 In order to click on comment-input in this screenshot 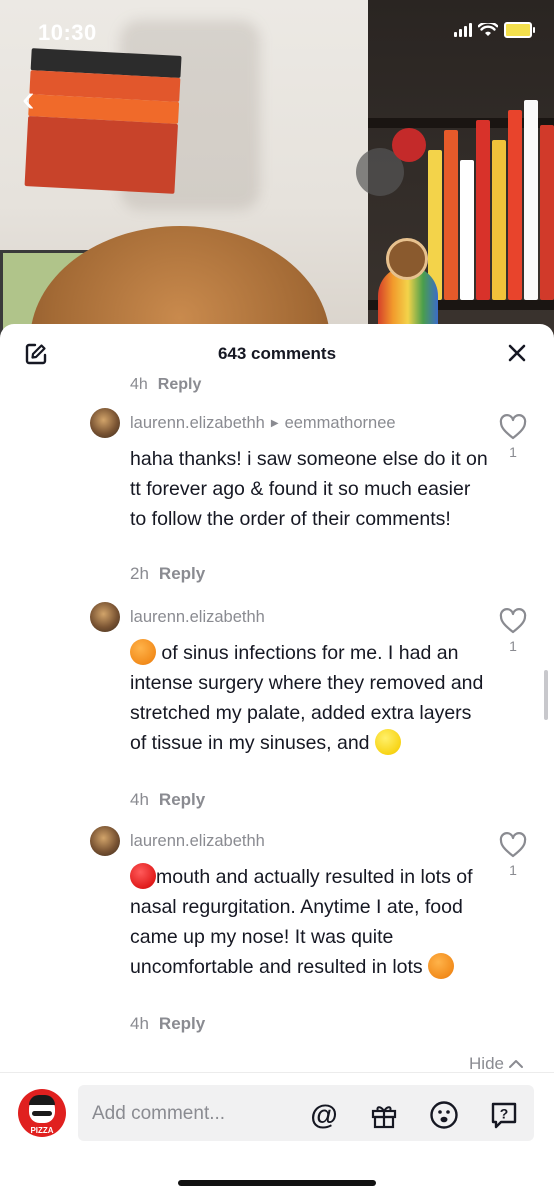, I will do `click(197, 1114)`.